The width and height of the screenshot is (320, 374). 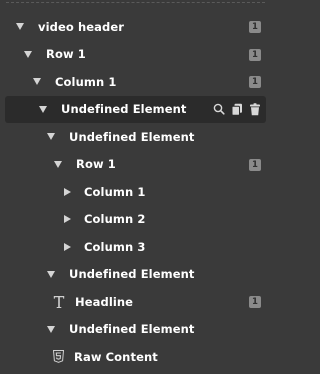 What do you see at coordinates (135, 27) in the screenshot?
I see `tree-item-video-header: video header 1` at bounding box center [135, 27].